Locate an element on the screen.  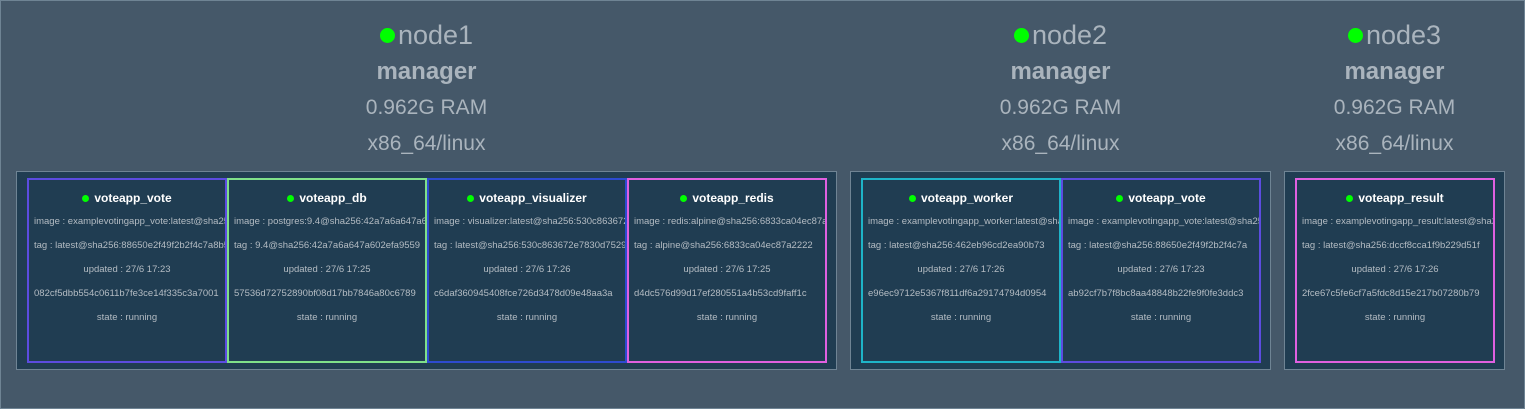
node-name: node1 is located at coordinates (435, 35).